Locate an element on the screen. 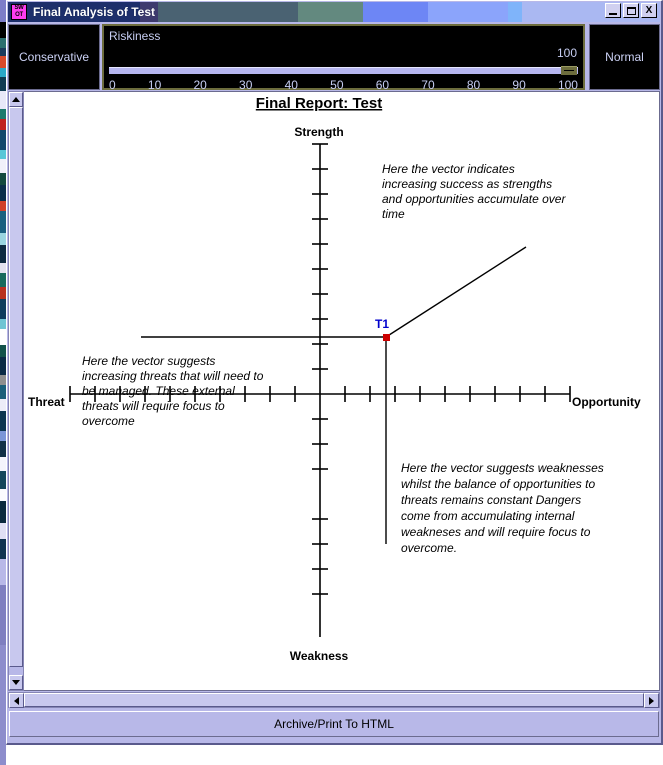 This screenshot has width=663, height=765. swot-icon-line2: OT is located at coordinates (19, 15).